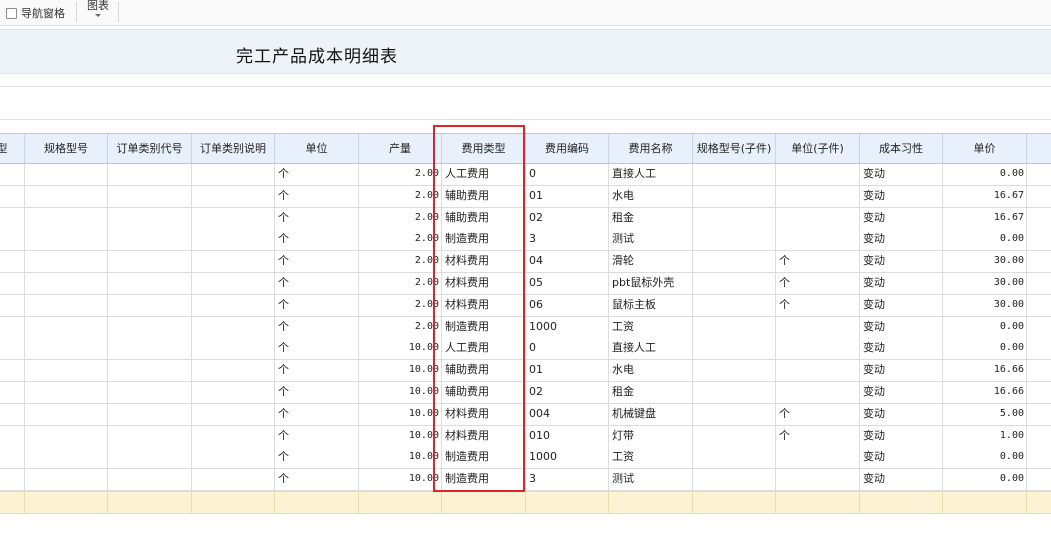 The width and height of the screenshot is (1051, 541). Describe the element at coordinates (651, 480) in the screenshot. I see `cell-fee-name: 测试` at that location.